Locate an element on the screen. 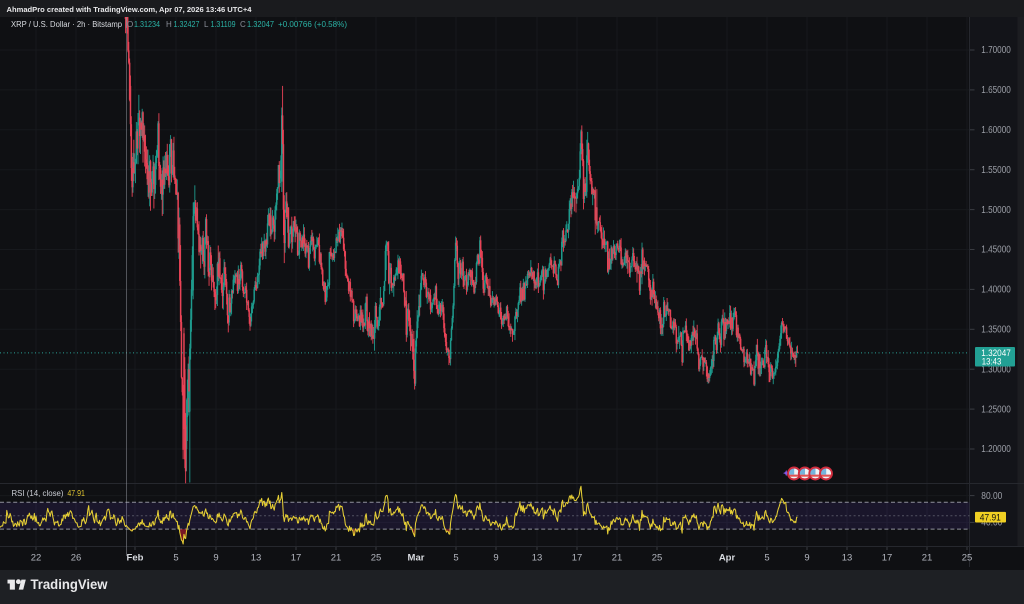 Image resolution: width=1024 pixels, height=604 pixels. svg-text: 1.45000 is located at coordinates (996, 250).